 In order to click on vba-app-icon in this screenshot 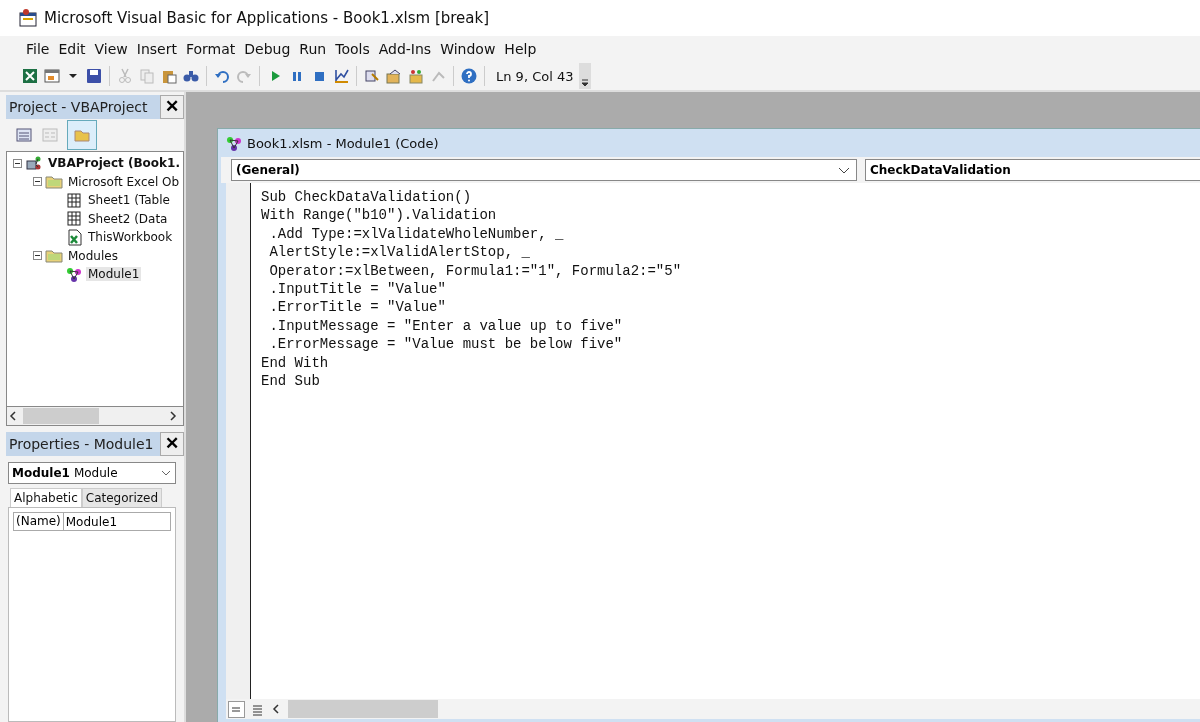, I will do `click(28, 18)`.